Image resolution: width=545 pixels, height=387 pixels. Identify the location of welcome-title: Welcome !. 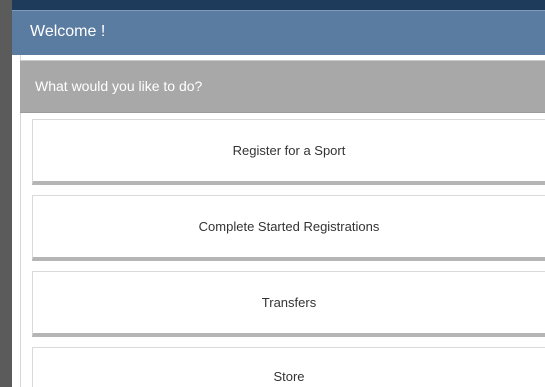
(68, 31).